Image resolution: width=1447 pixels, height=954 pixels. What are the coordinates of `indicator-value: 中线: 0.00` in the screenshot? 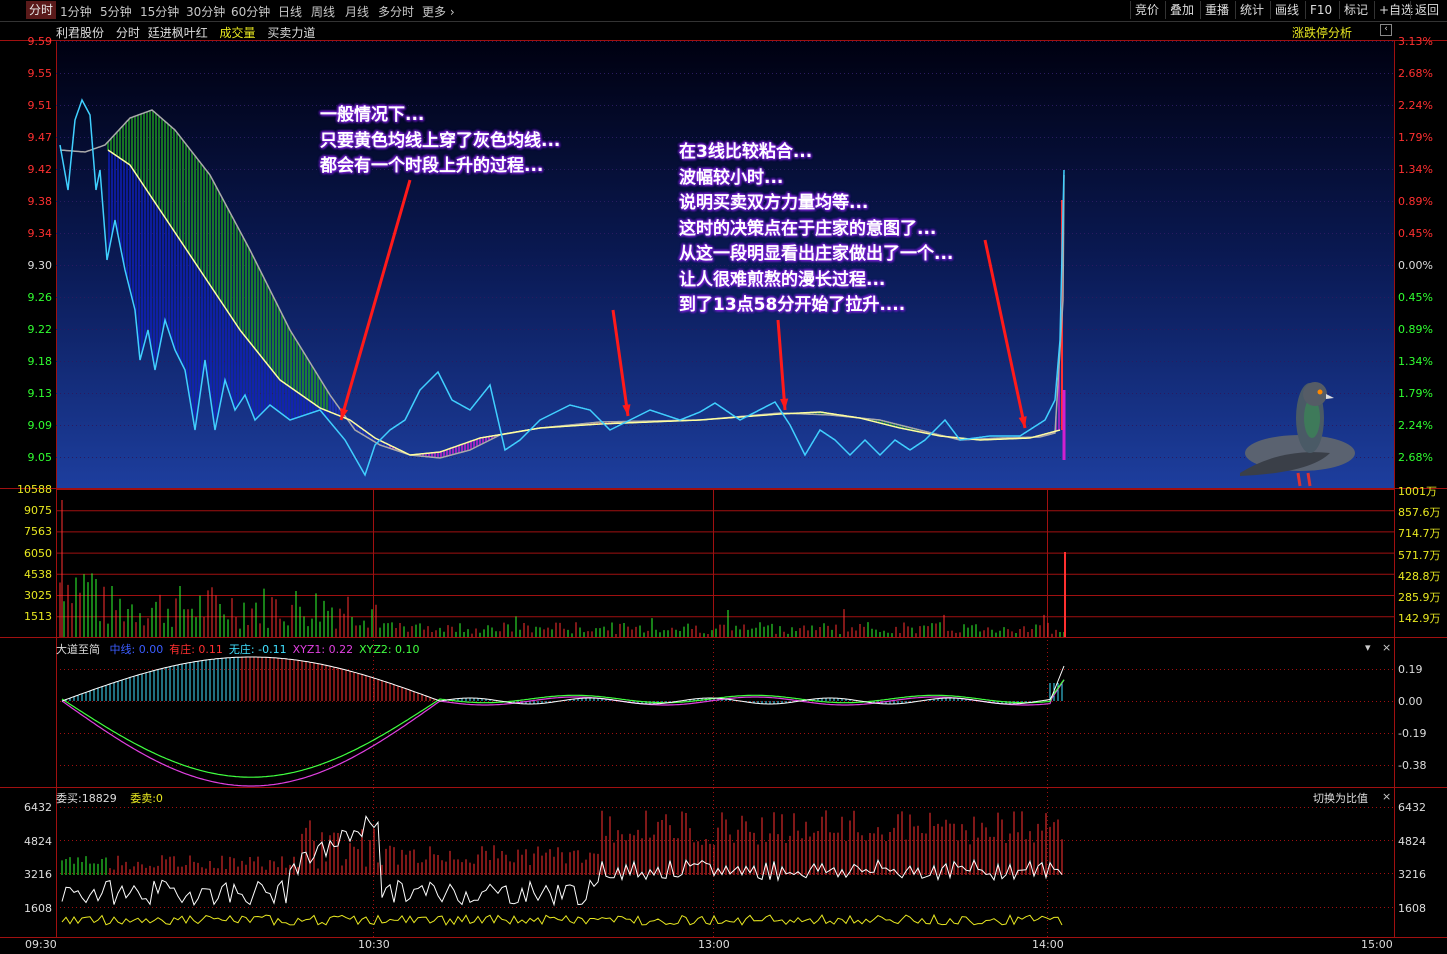 It's located at (136, 649).